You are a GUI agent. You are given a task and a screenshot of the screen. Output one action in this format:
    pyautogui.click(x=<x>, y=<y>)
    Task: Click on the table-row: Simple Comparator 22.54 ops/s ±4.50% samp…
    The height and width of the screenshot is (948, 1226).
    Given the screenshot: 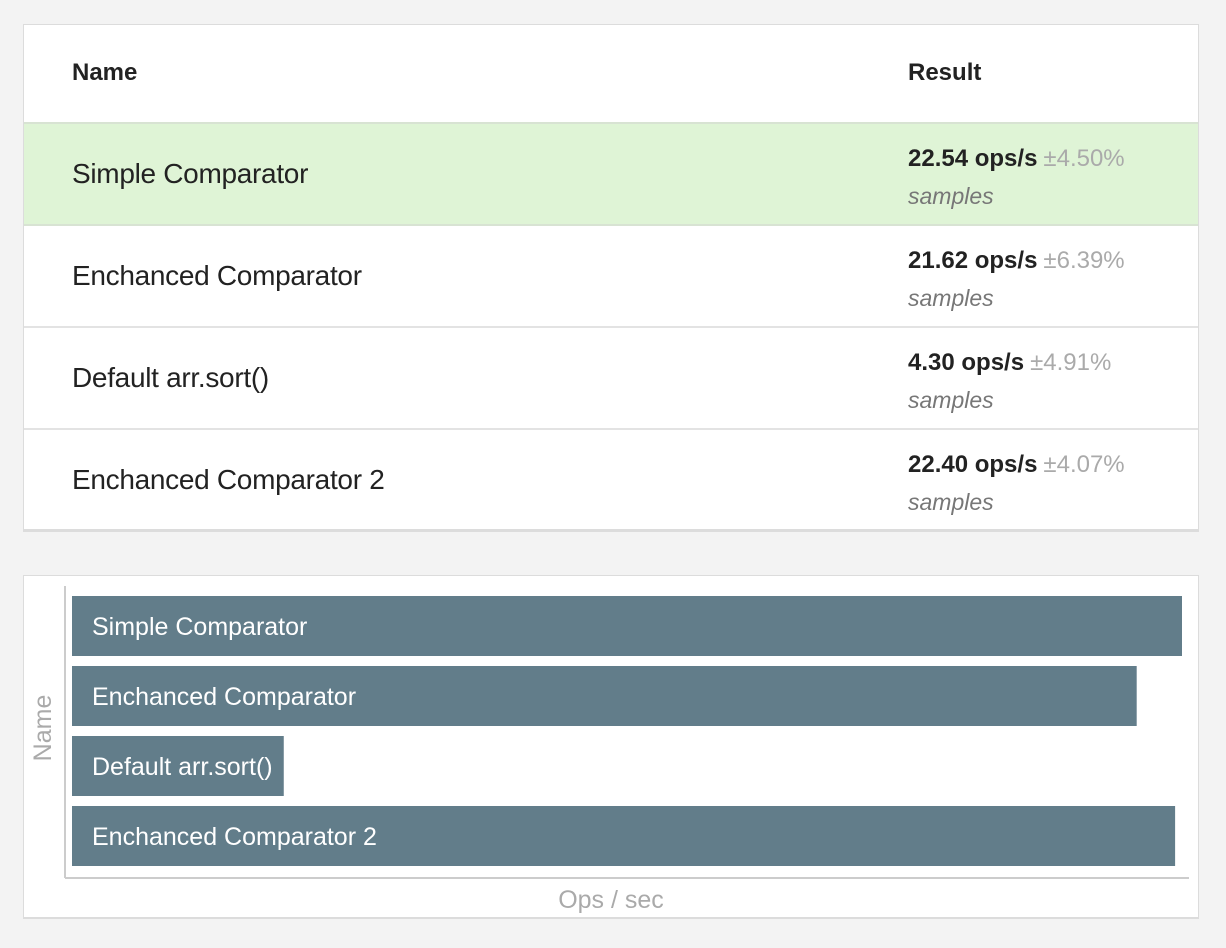 What is the action you would take?
    pyautogui.click(x=611, y=175)
    